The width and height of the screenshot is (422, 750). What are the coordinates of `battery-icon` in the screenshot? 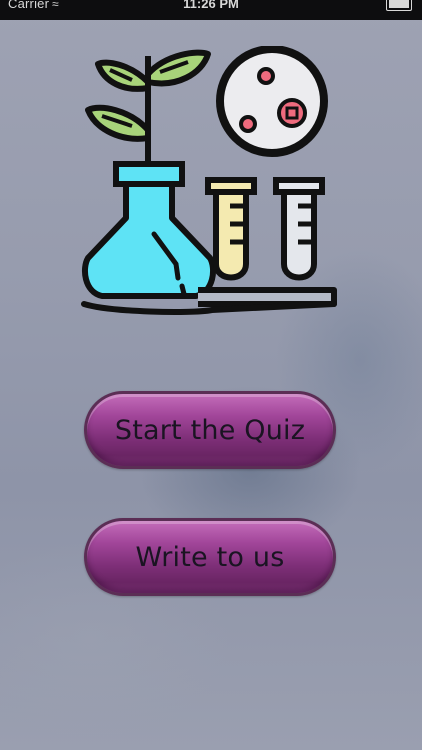 It's located at (399, 5).